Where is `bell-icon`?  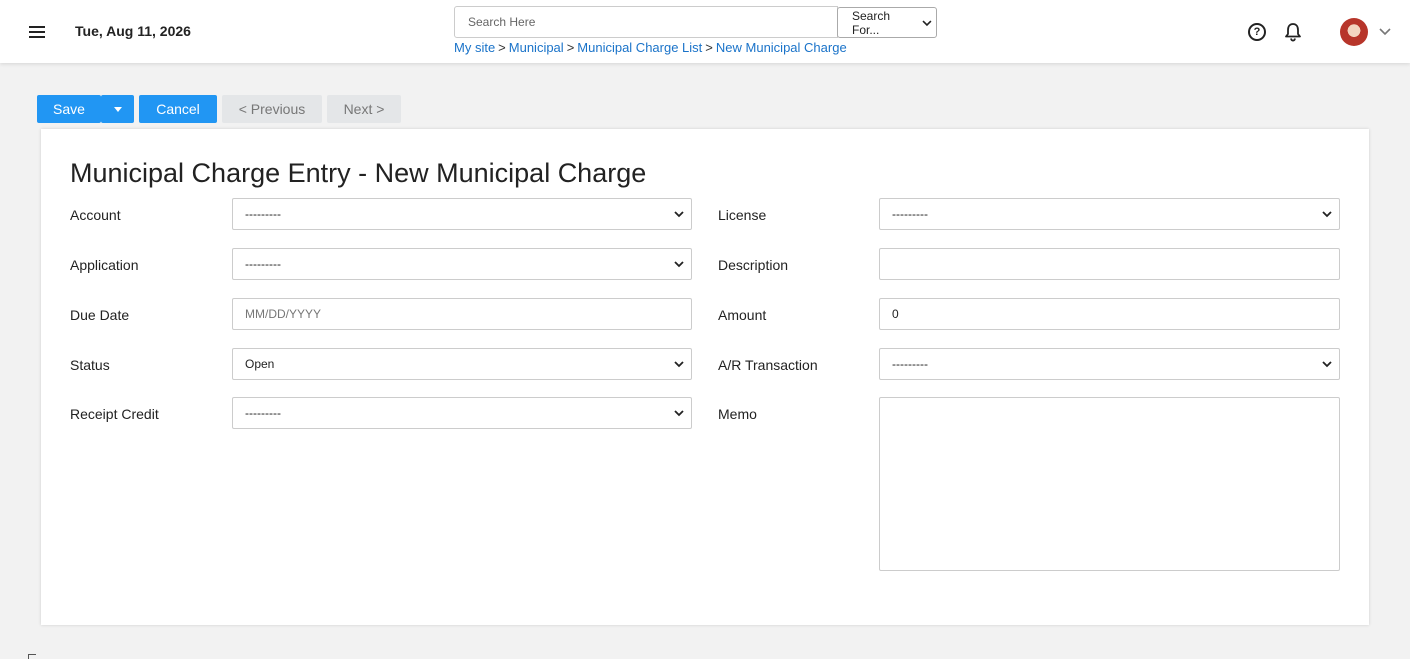
bell-icon is located at coordinates (1293, 32).